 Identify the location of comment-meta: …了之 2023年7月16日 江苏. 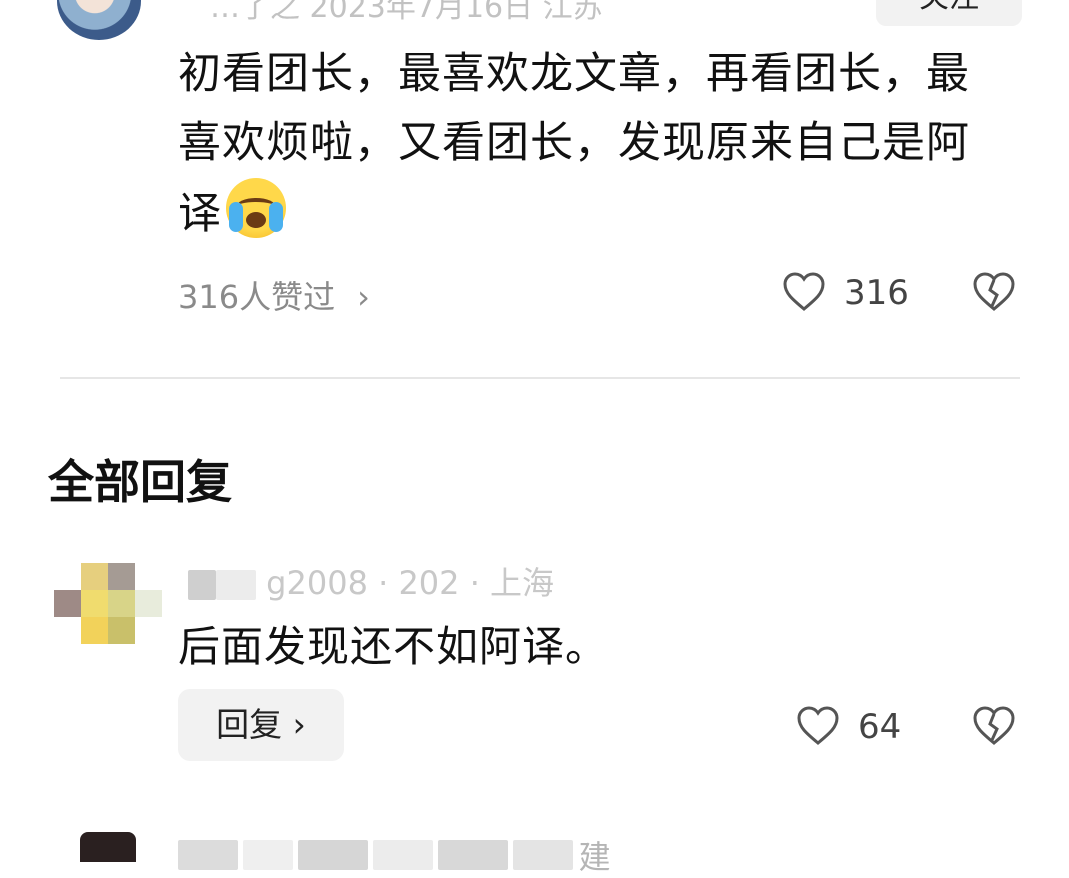
(406, 12).